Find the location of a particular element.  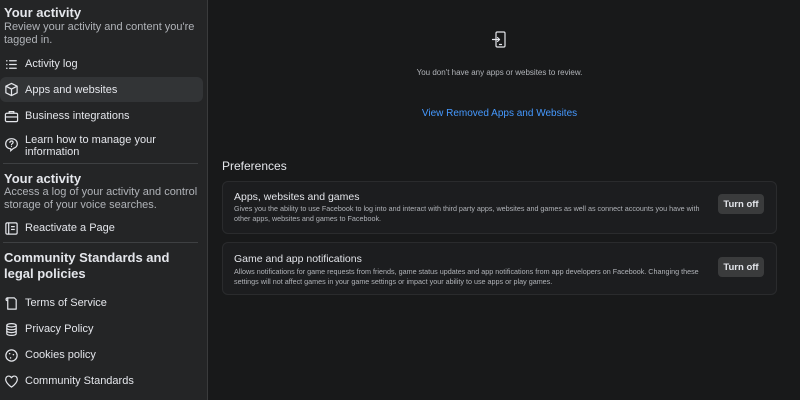

section-title-your-activity-2: Your activity is located at coordinates (43, 178).